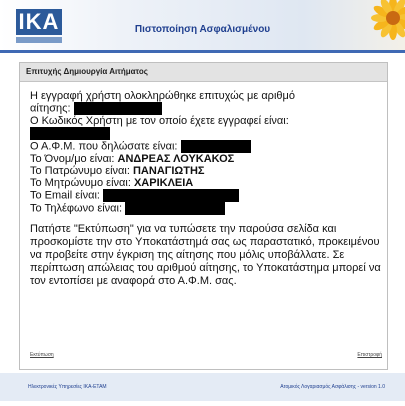 This screenshot has width=405, height=406. Describe the element at coordinates (369, 355) in the screenshot. I see `back-link: Επιστροφή` at that location.